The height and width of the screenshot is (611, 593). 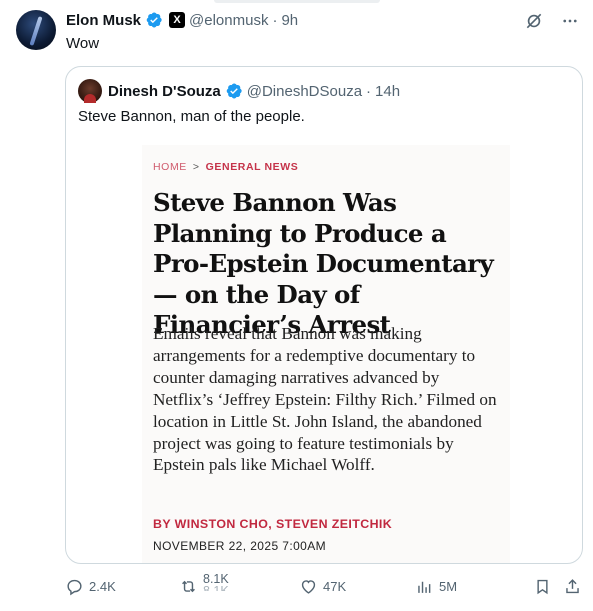 I want to click on views-button: 5M, so click(x=436, y=586).